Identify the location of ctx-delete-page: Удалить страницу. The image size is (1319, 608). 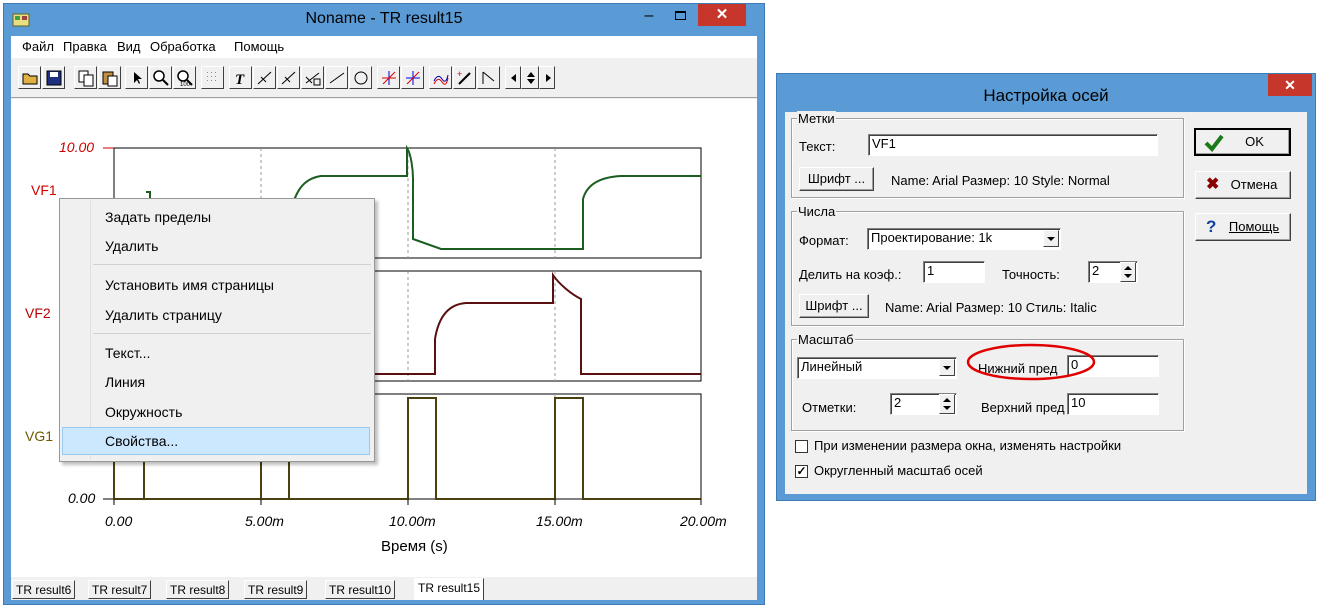
(163, 315).